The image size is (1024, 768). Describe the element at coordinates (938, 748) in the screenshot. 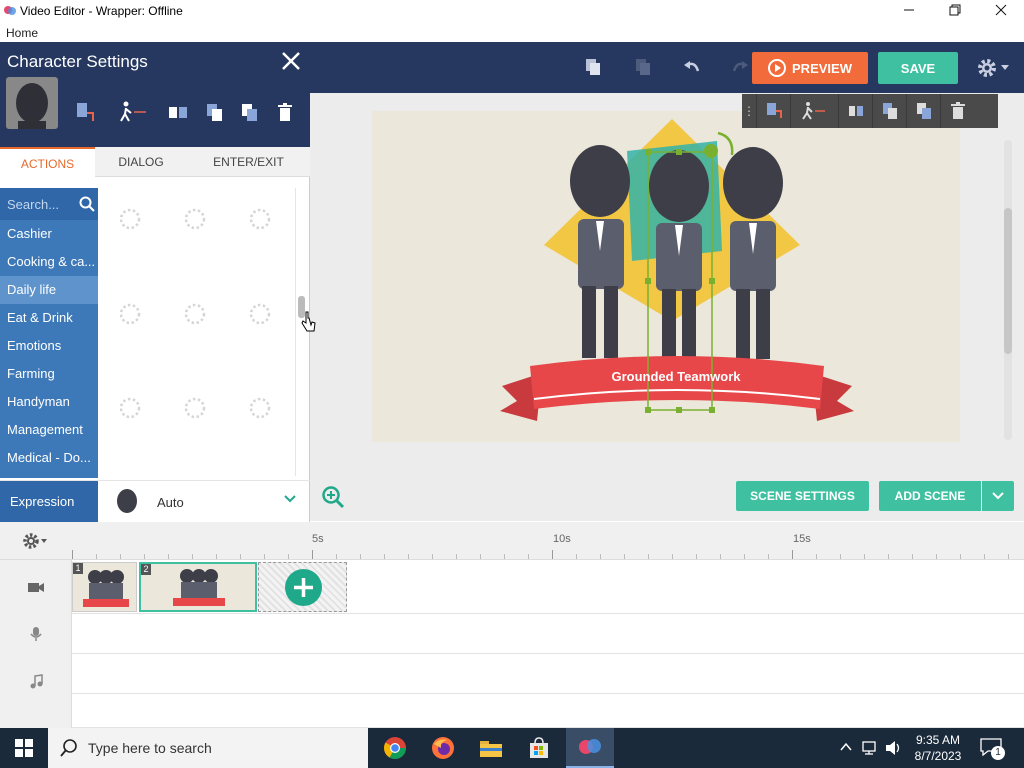

I see `system-clock: 9:35 AM 8/7/2023` at that location.